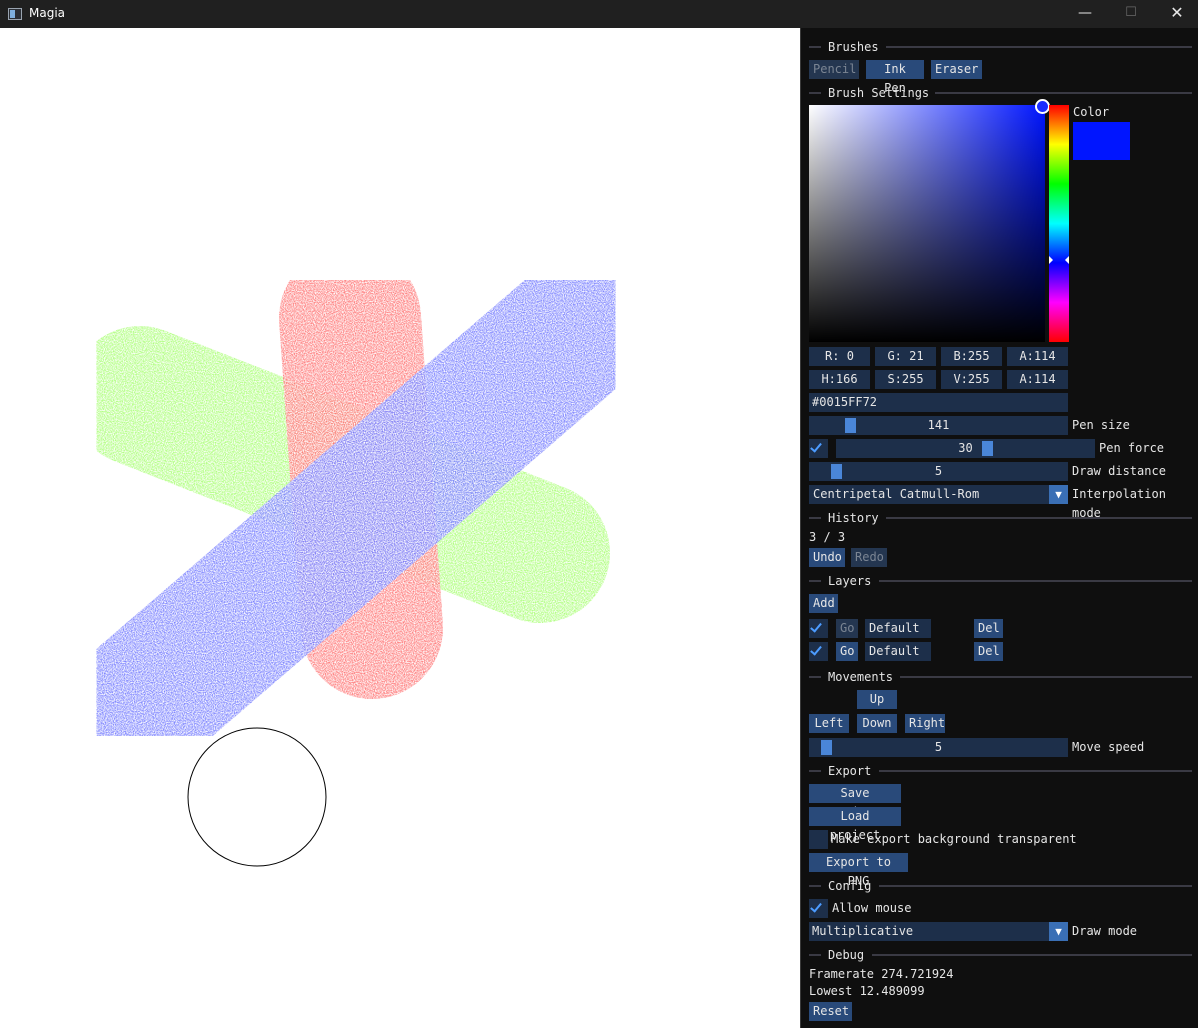 The image size is (1198, 1028). Describe the element at coordinates (834, 69) in the screenshot. I see `pencil-brush-button: Pencil` at that location.